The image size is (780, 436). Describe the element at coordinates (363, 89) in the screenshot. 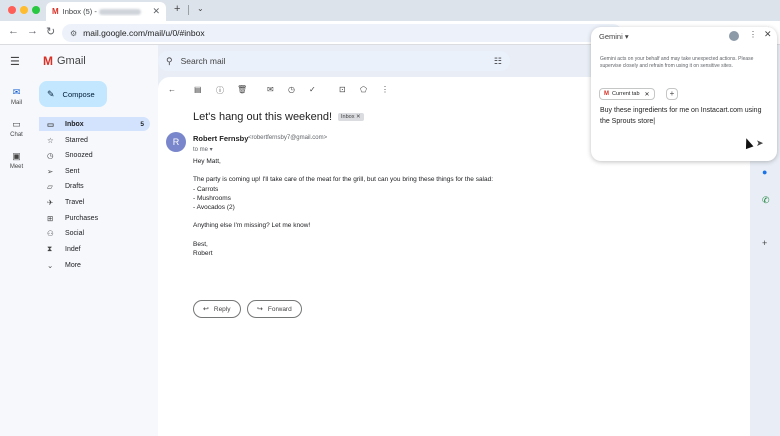

I see `label-icon: ⬠` at that location.